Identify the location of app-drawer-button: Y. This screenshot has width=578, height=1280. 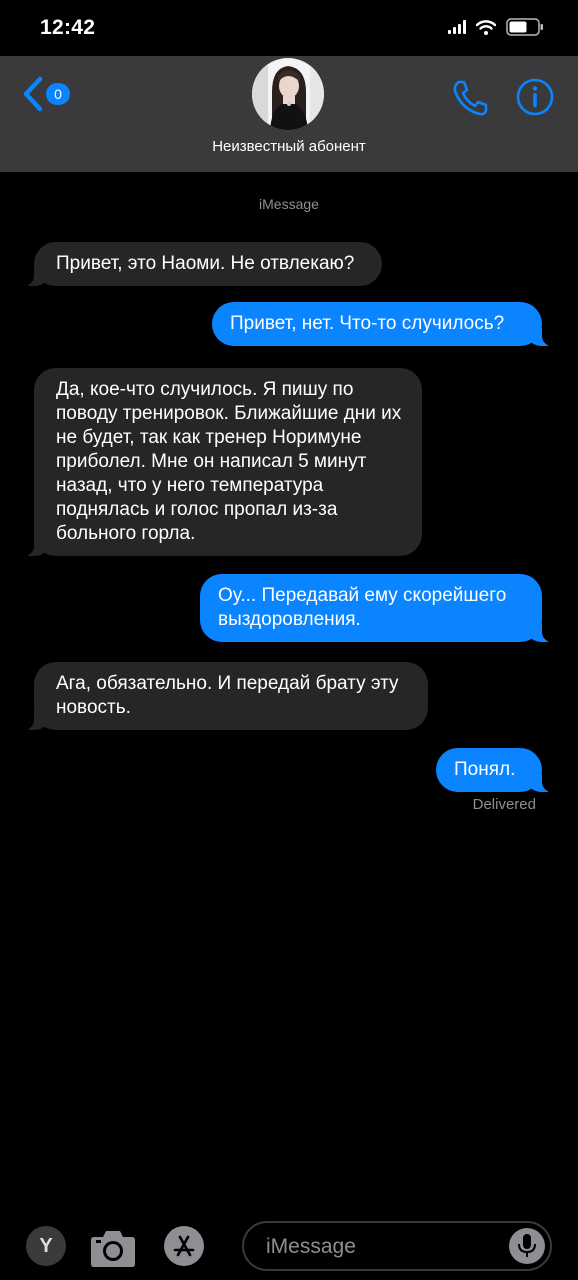
(46, 1246).